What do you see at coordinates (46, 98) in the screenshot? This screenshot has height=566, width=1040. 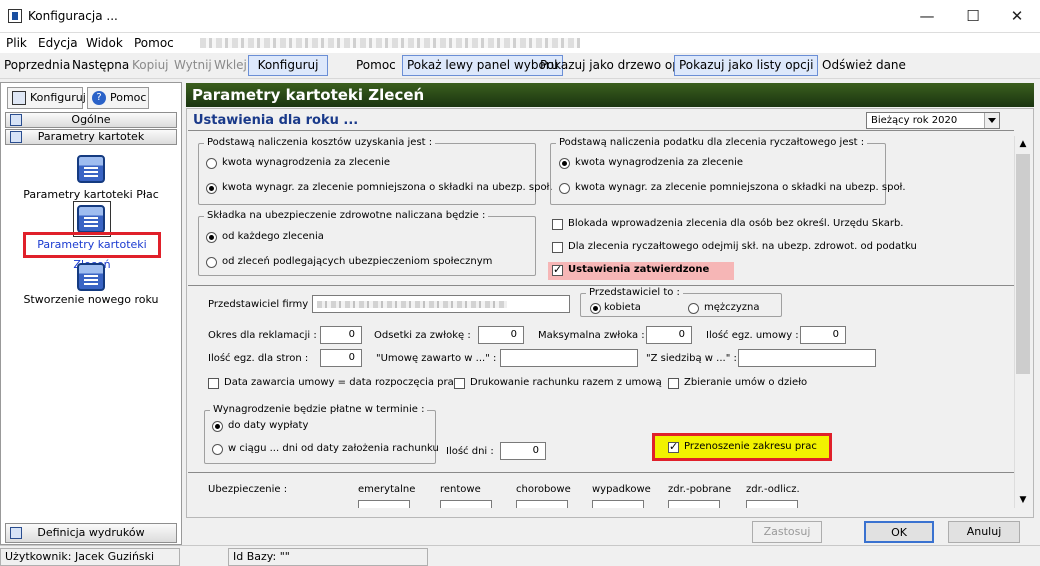 I see `tab-konfiguruj: Konfiguruj` at bounding box center [46, 98].